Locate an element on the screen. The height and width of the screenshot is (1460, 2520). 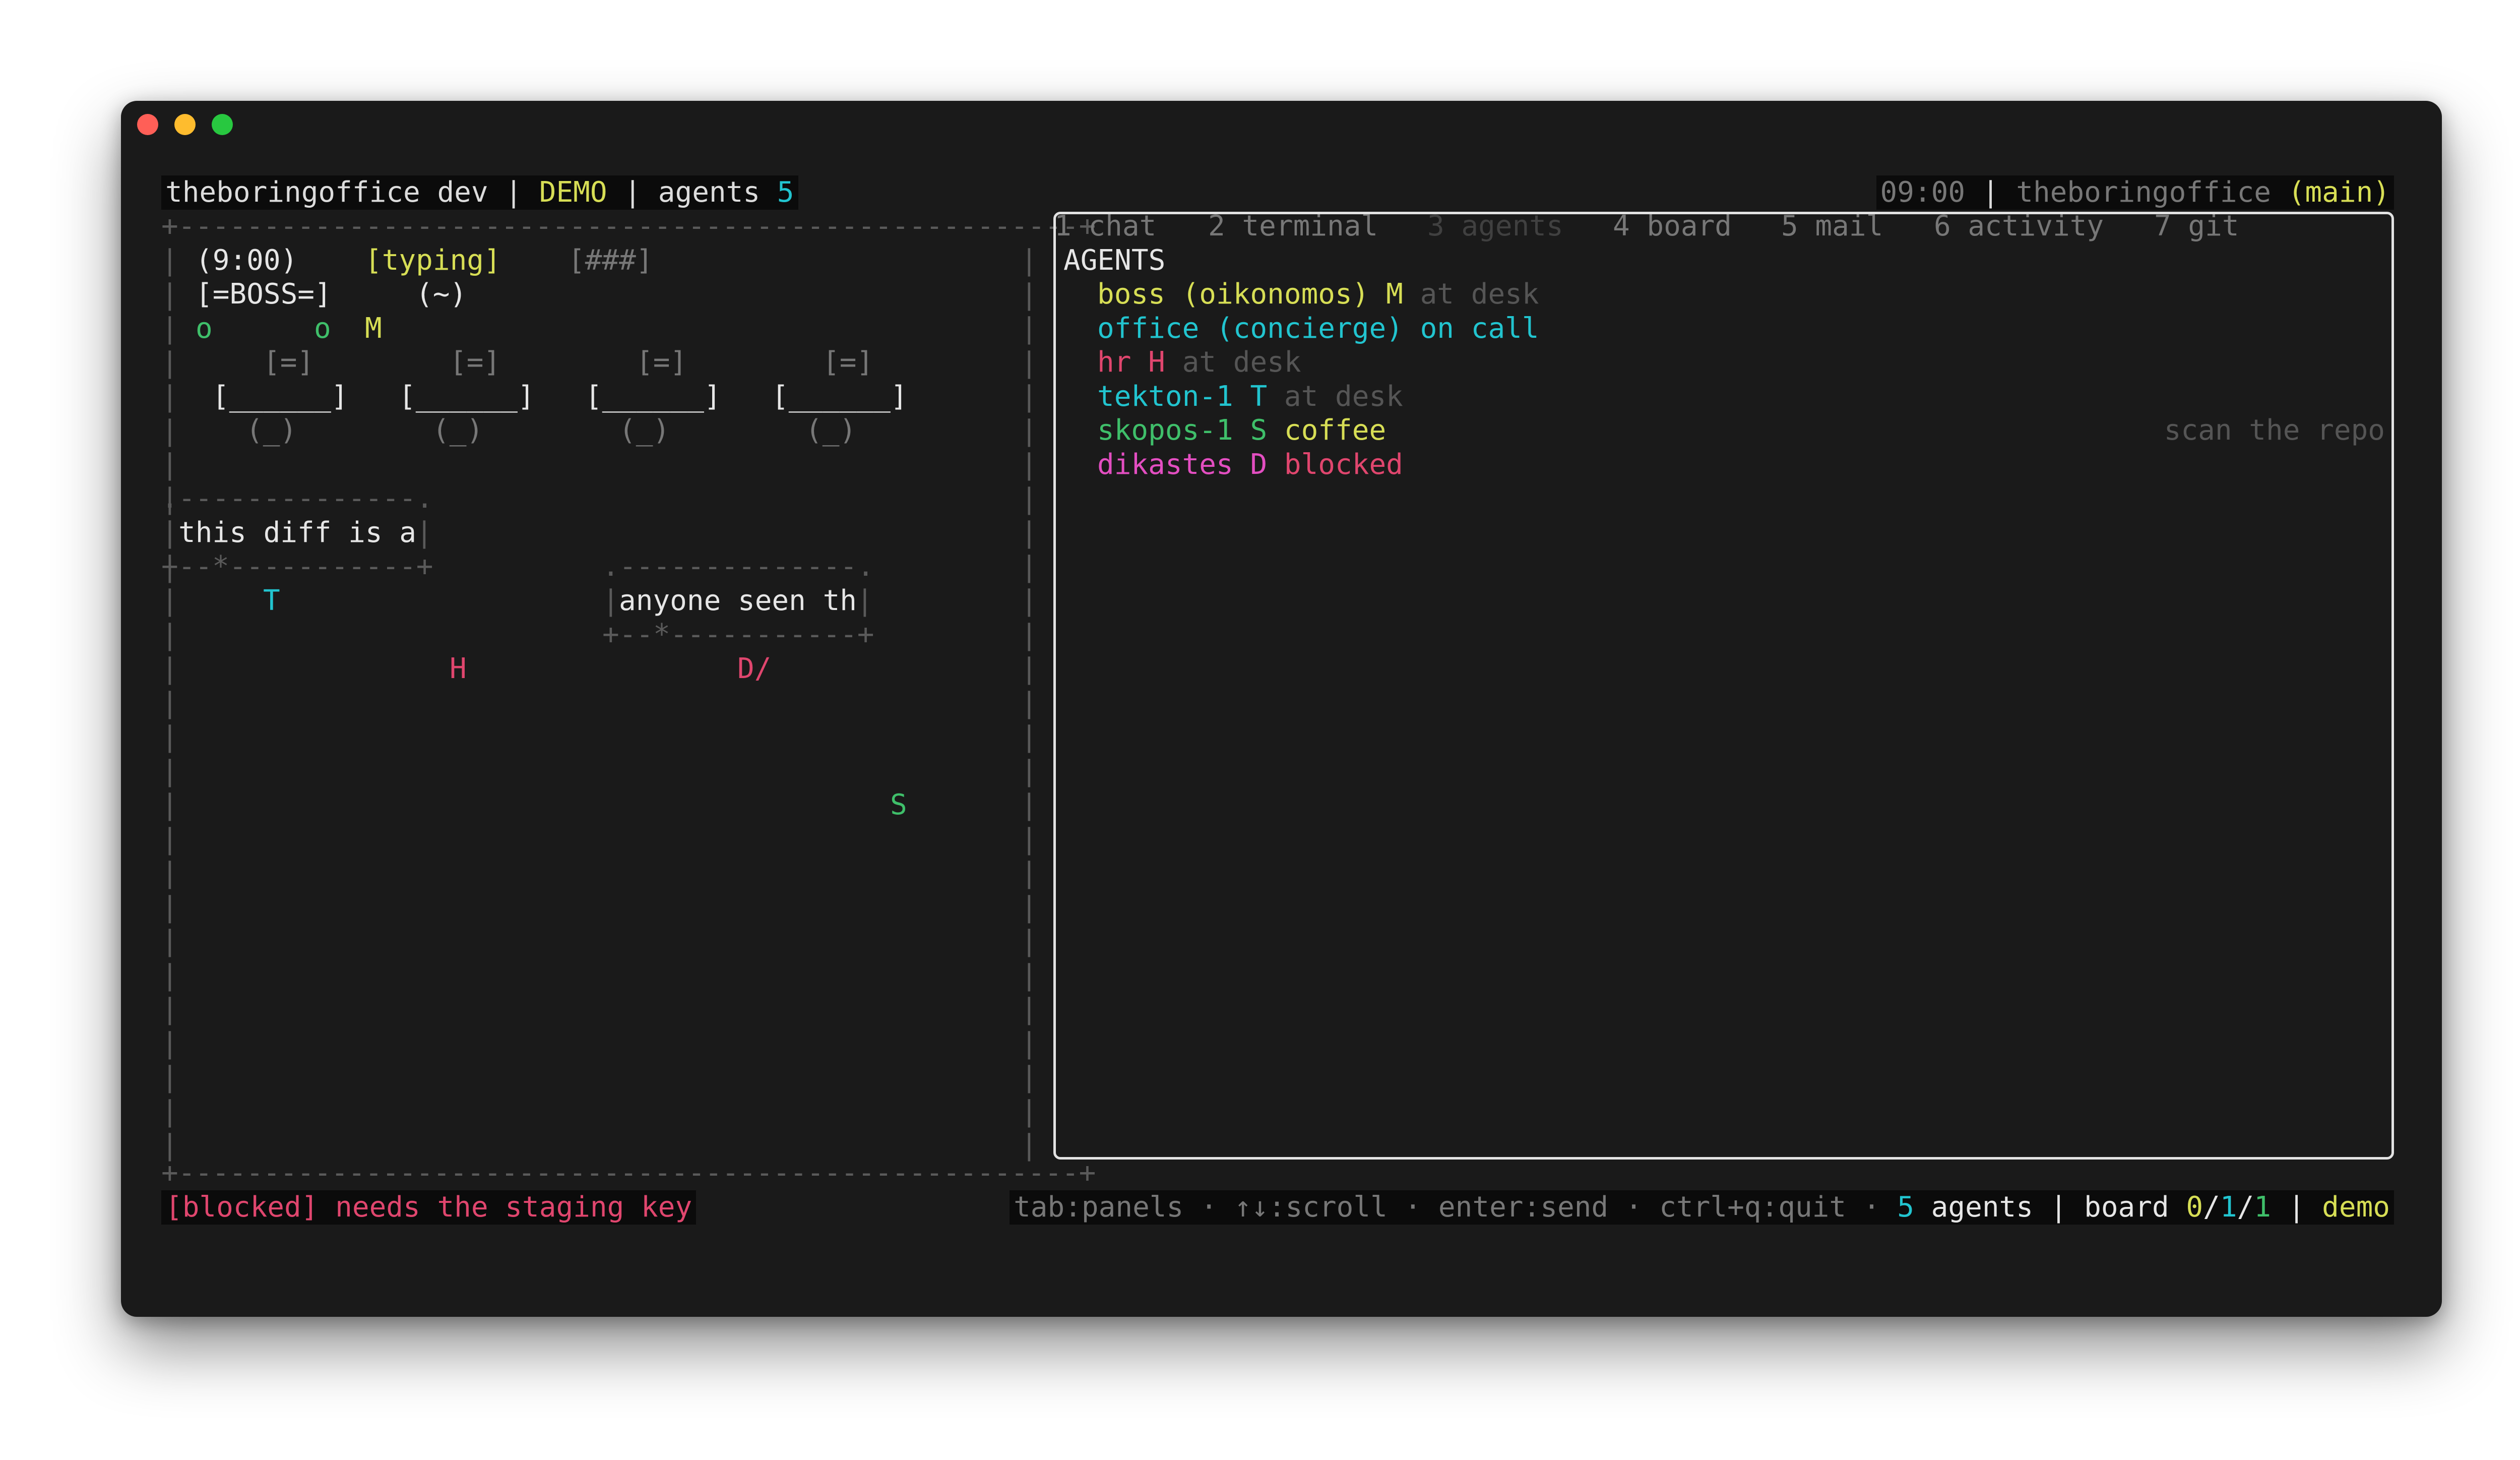
clock: 09:00 is located at coordinates (1923, 192).